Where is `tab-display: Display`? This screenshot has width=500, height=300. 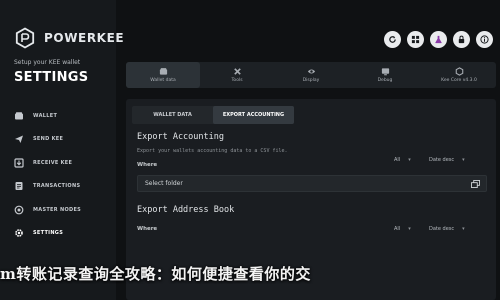
tab-display: Display is located at coordinates (311, 75).